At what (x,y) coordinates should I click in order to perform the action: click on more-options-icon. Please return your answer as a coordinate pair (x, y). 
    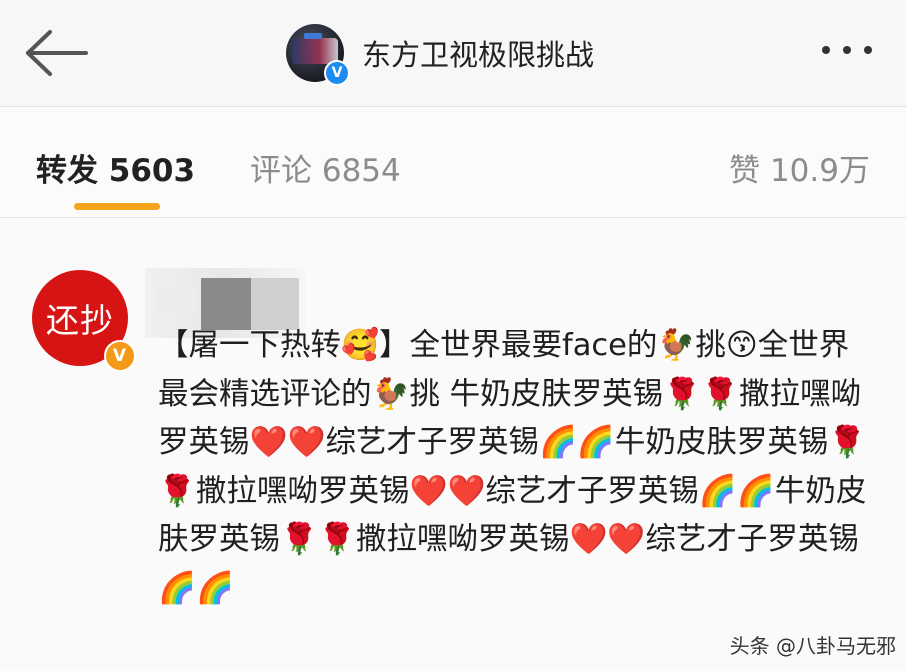
    Looking at the image, I should click on (847, 50).